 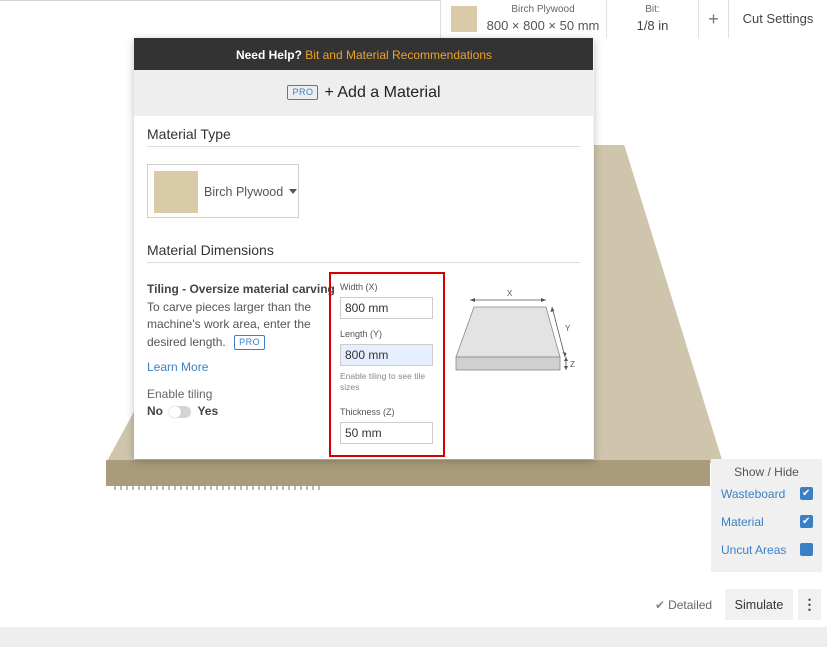 I want to click on learn-more-link: Learn More, so click(x=177, y=367).